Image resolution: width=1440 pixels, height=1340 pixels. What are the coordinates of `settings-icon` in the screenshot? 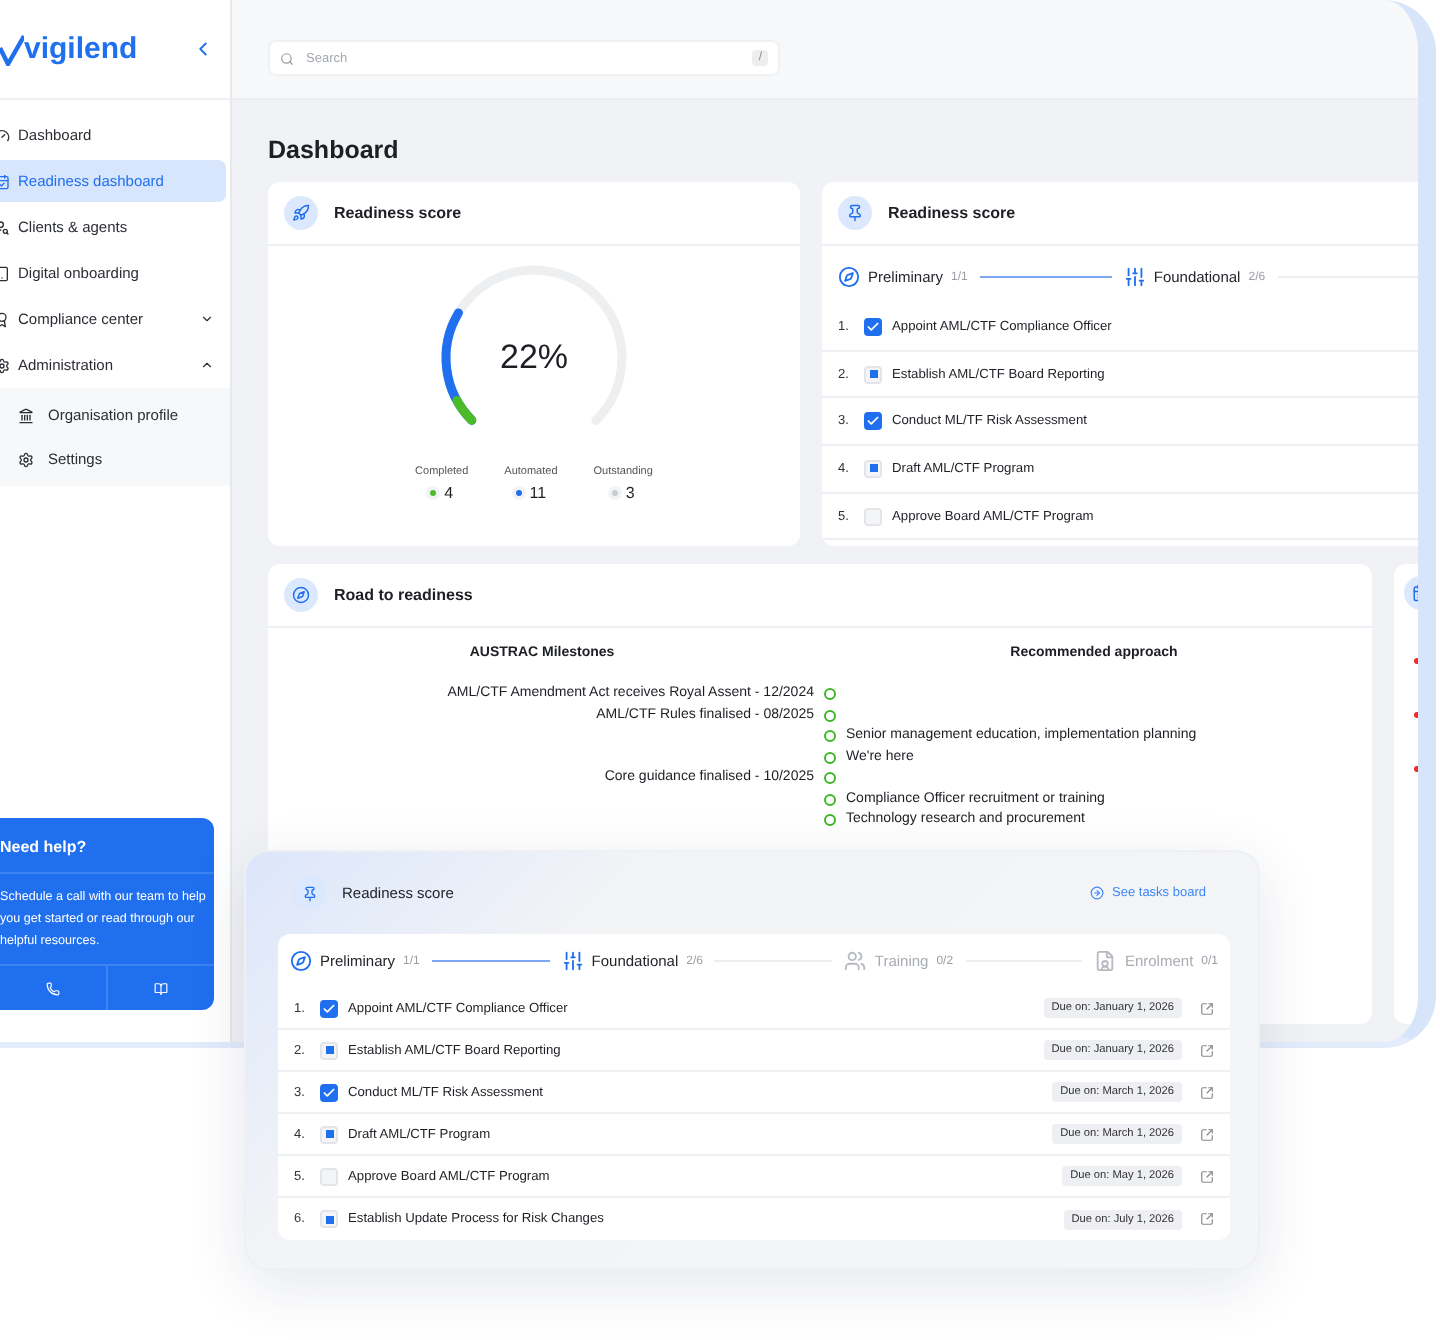 It's located at (26, 459).